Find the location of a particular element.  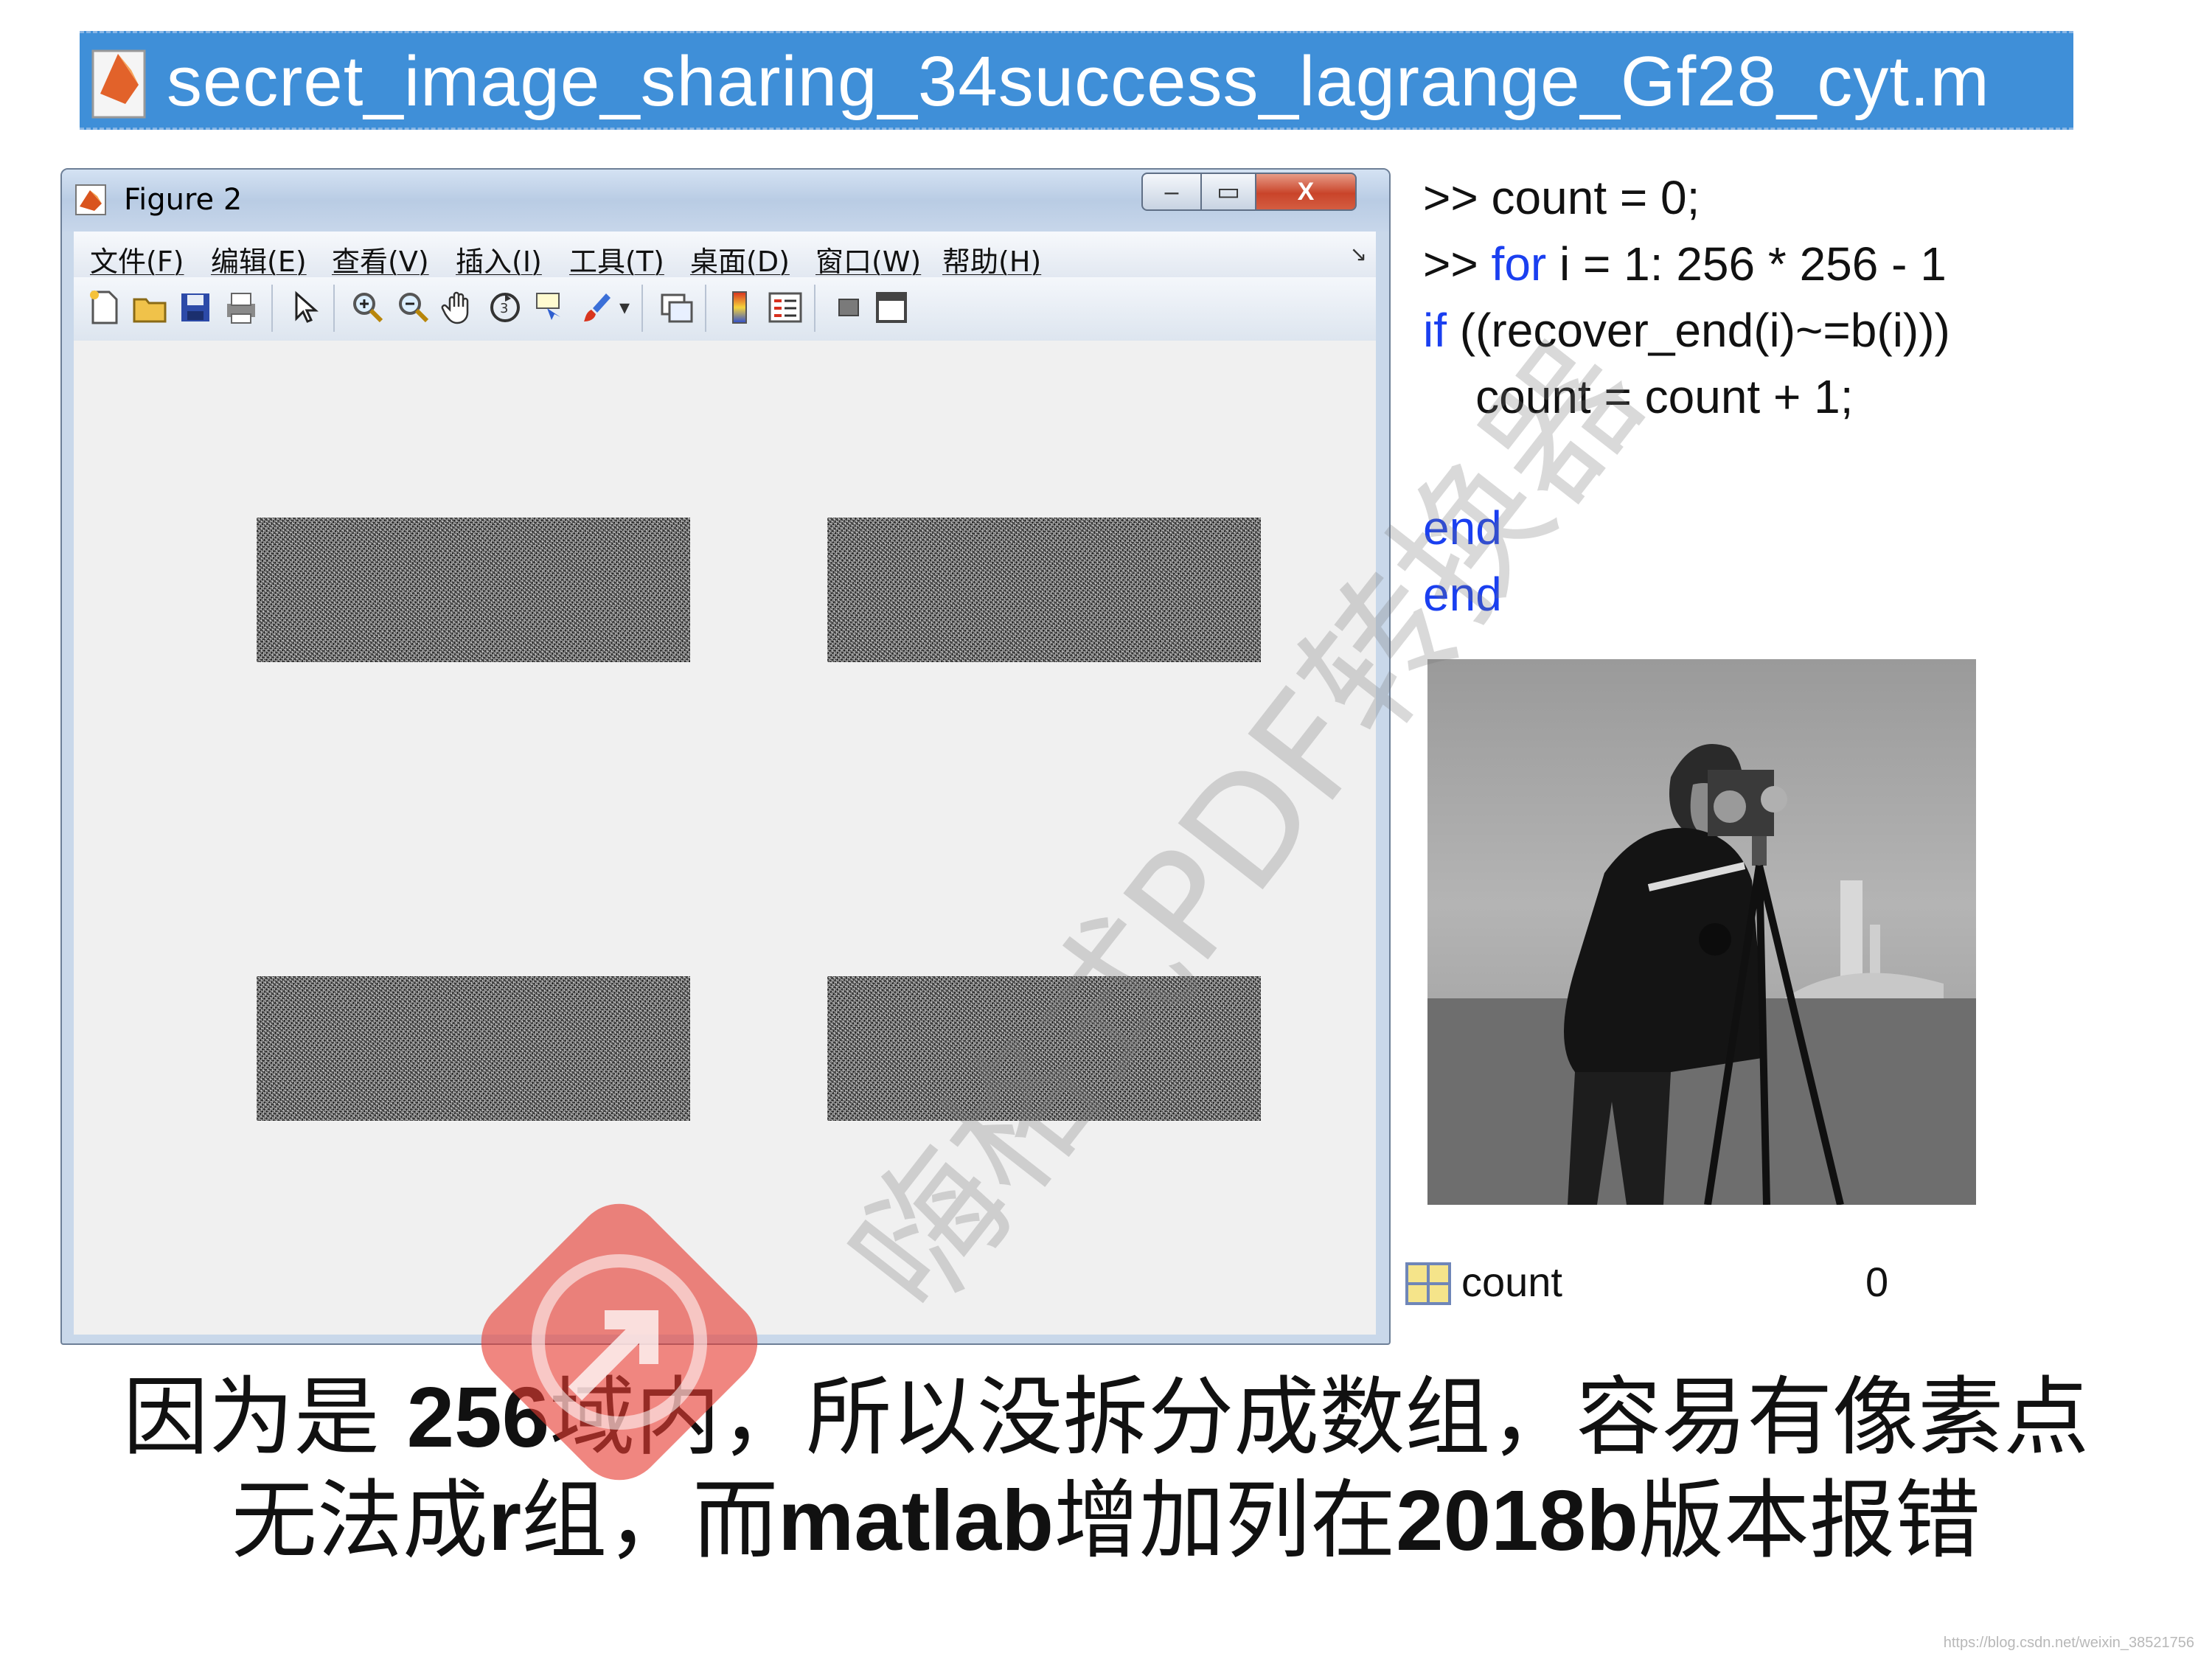

maximize-button: ▭ is located at coordinates (1228, 192).